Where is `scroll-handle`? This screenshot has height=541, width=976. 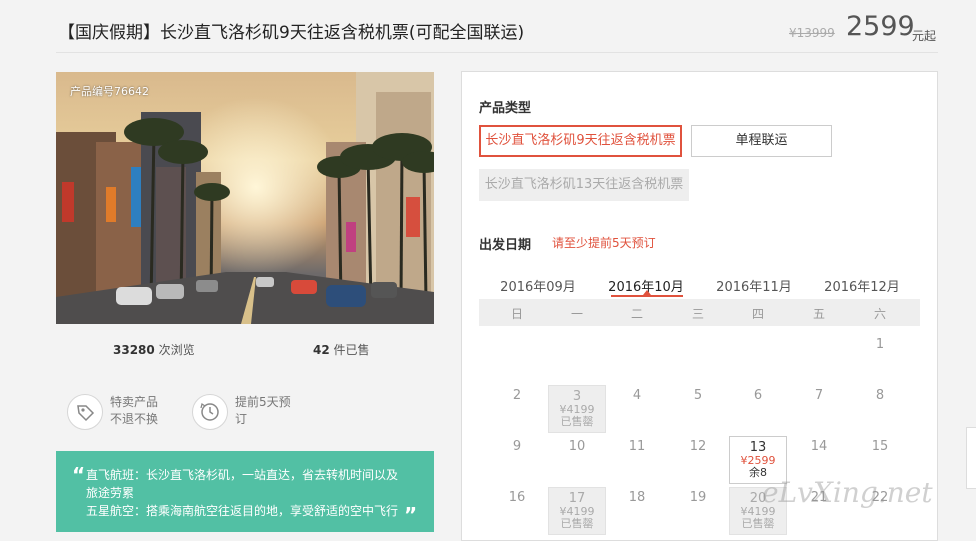
scroll-handle is located at coordinates (971, 458).